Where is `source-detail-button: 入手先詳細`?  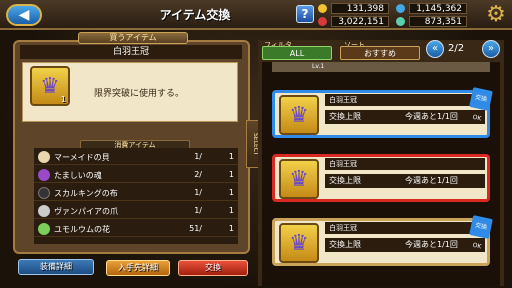 source-detail-button: 入手先詳細 is located at coordinates (138, 268).